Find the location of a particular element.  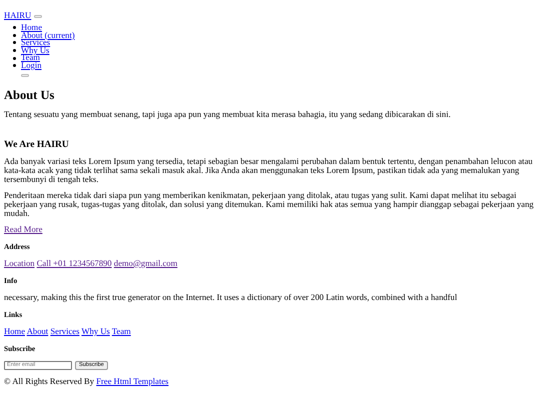

footer-link: About is located at coordinates (37, 331).